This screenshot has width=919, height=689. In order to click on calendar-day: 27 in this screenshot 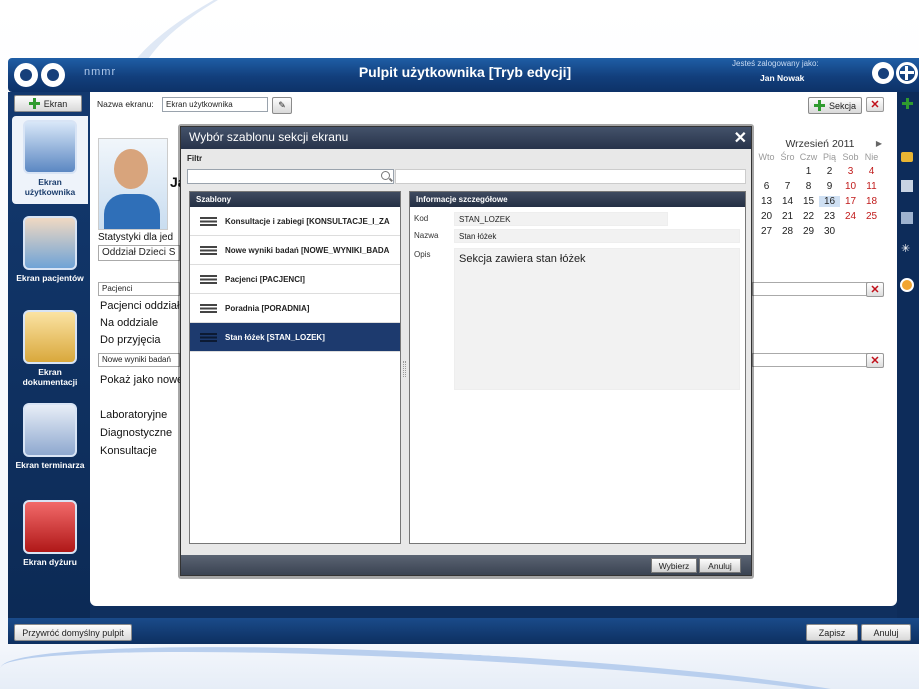, I will do `click(766, 231)`.